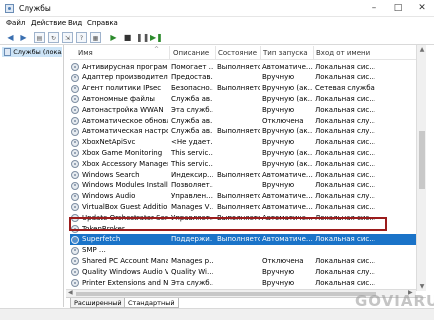 Image resolution: width=434 pixels, height=320 pixels. What do you see at coordinates (127, 37) in the screenshot?
I see `stop-service-icon: ■` at bounding box center [127, 37].